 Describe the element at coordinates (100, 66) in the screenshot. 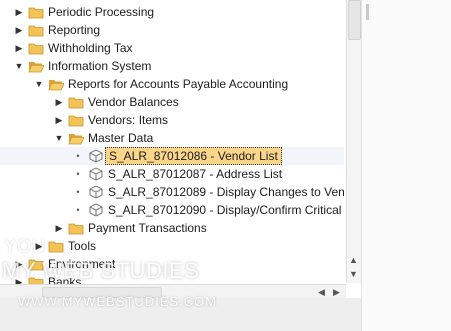

I see `tree-node-label: Information System` at that location.